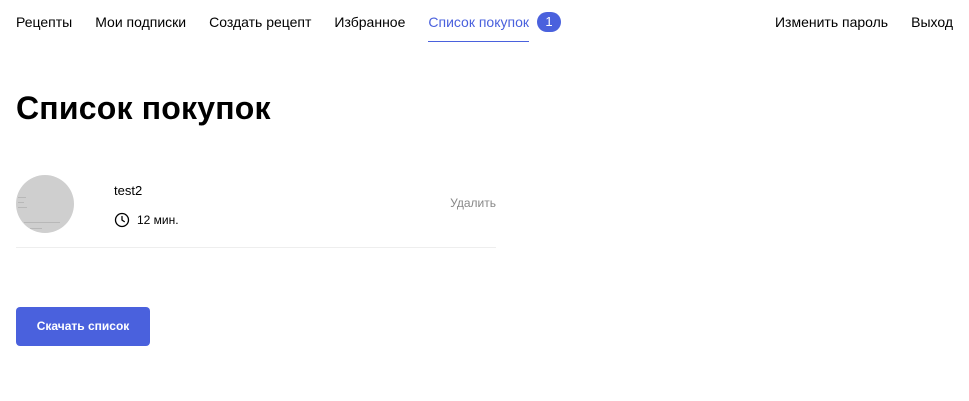  I want to click on recipe-time-value: 12 мин., so click(158, 220).